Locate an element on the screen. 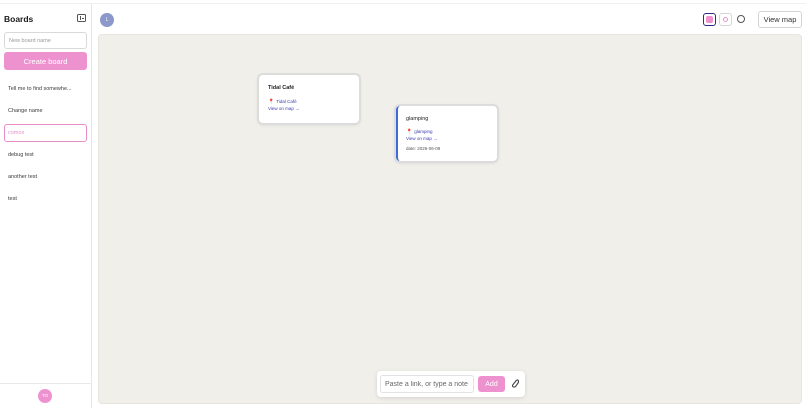 The width and height of the screenshot is (806, 408). chat-icon-bubble is located at coordinates (741, 19).